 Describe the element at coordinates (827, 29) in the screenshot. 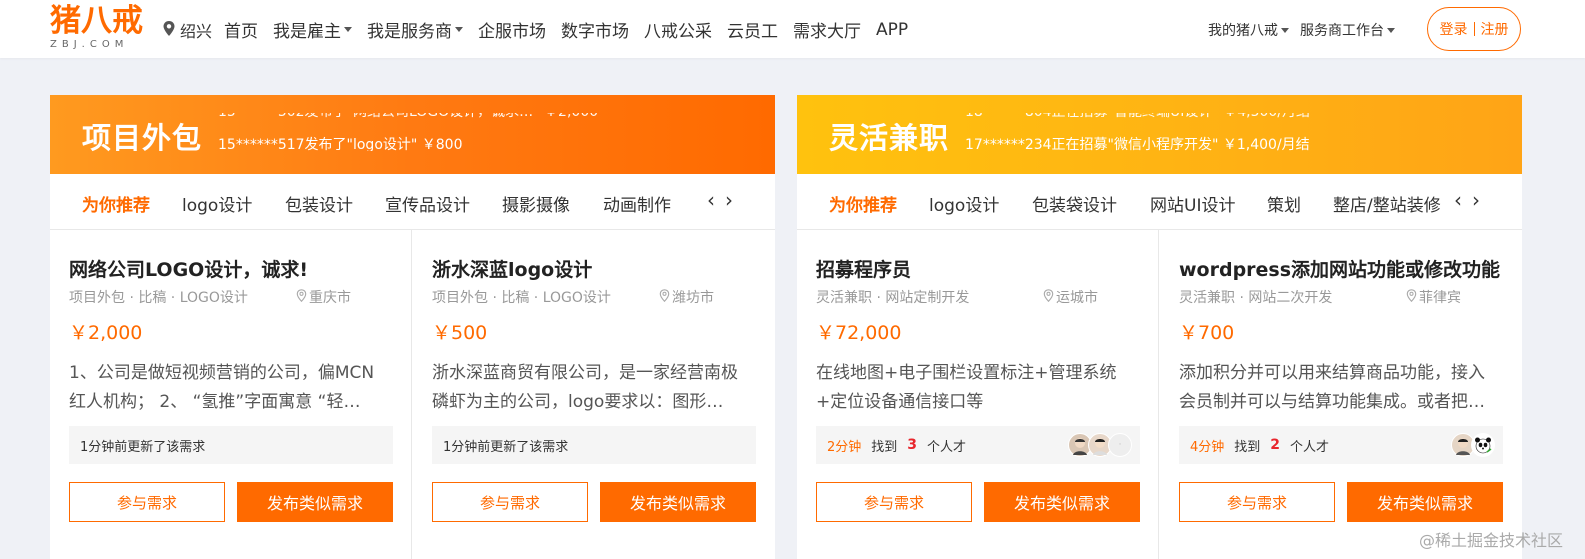

I see `nav-item-demand-hall: 需求大厅` at that location.